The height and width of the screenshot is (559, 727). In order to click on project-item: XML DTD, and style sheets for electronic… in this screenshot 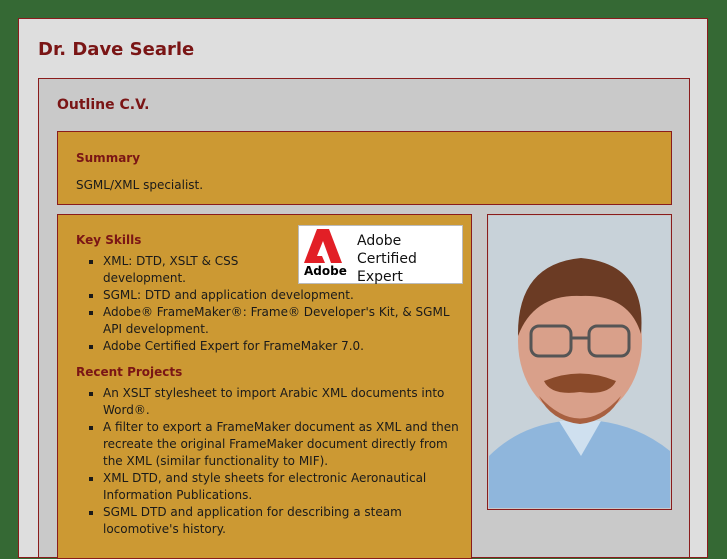, I will do `click(282, 487)`.